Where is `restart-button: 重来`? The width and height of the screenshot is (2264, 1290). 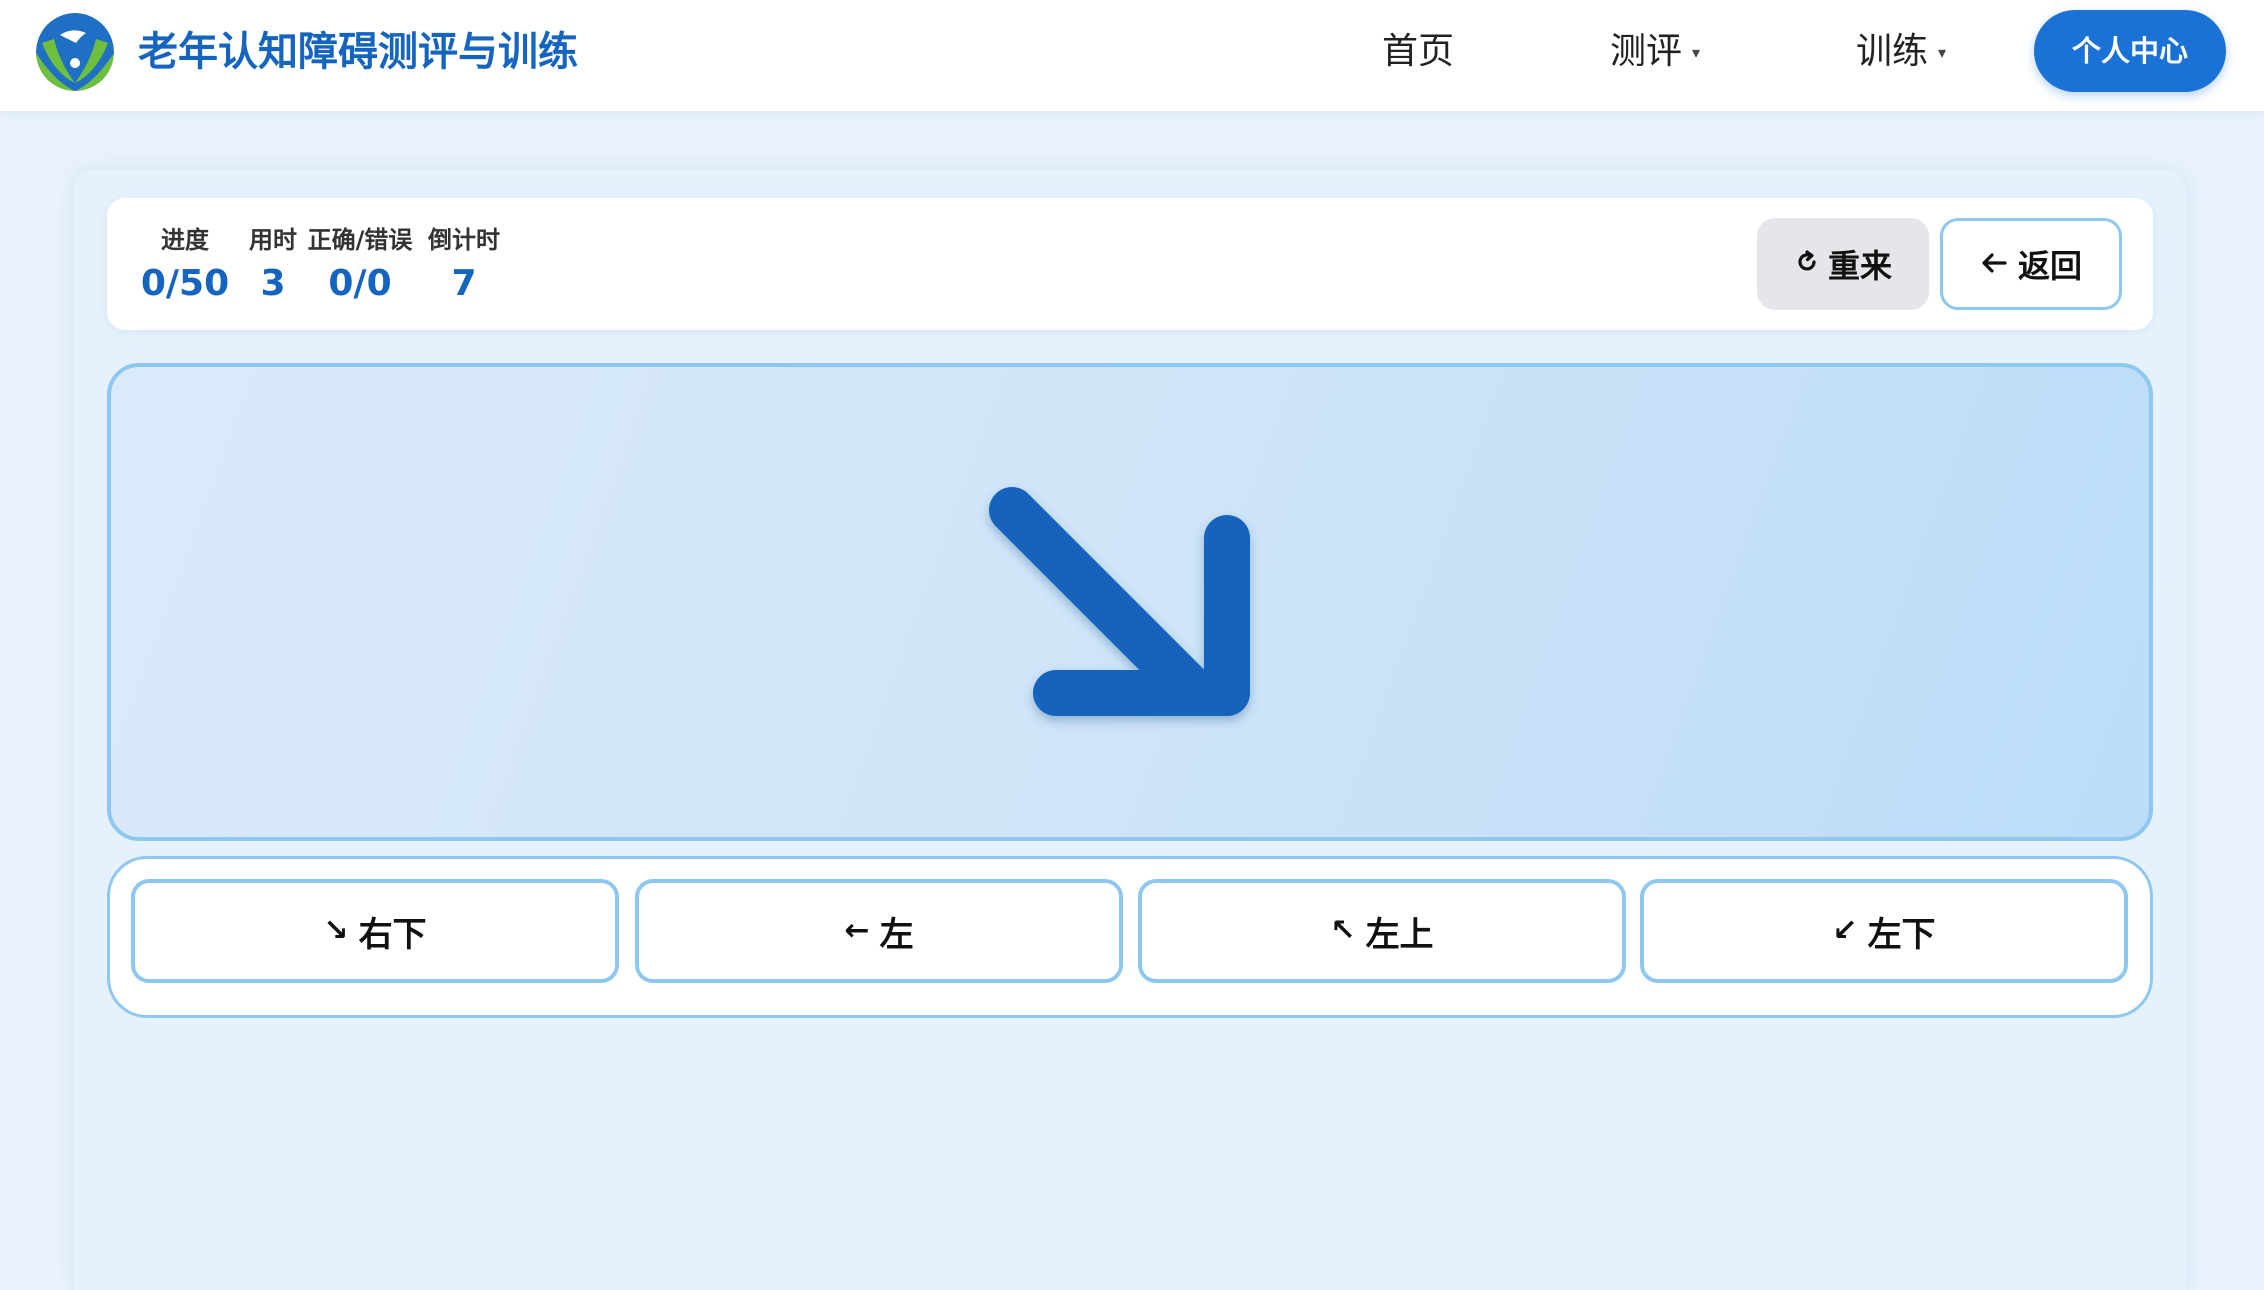
restart-button: 重来 is located at coordinates (1843, 264).